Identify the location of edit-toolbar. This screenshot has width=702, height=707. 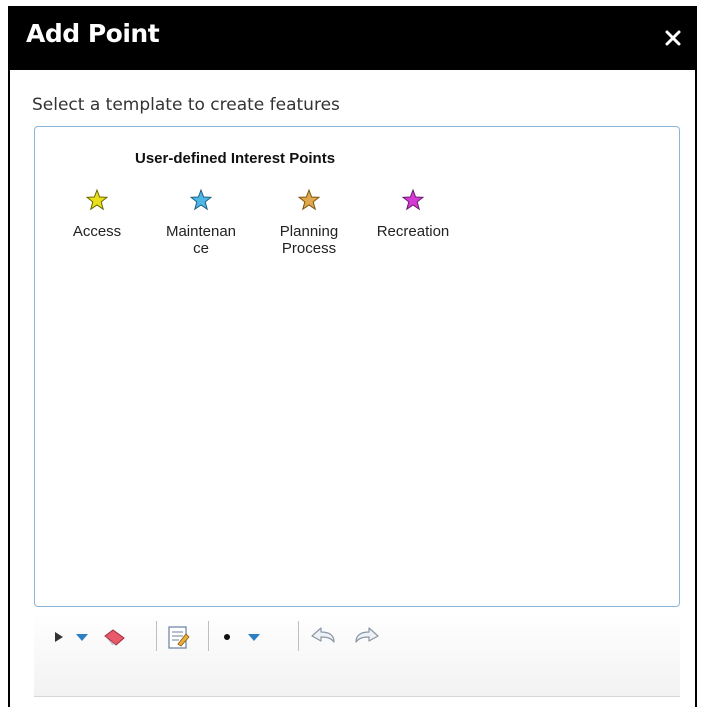
(357, 654).